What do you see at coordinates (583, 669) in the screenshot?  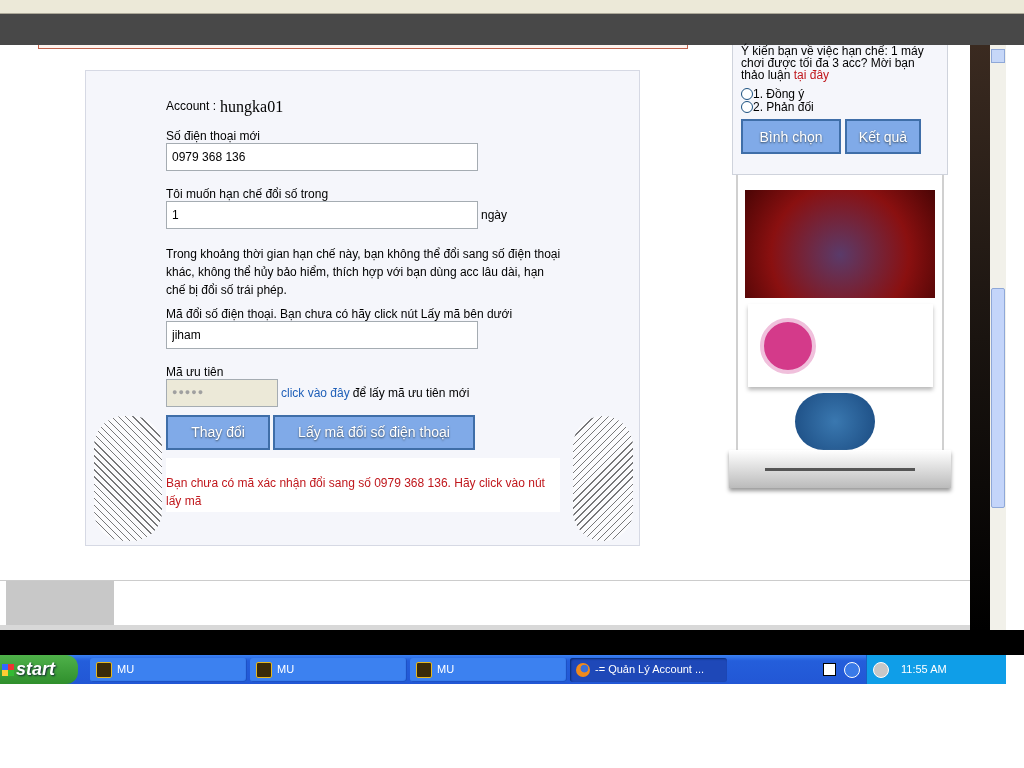 I see `globe-icon` at bounding box center [583, 669].